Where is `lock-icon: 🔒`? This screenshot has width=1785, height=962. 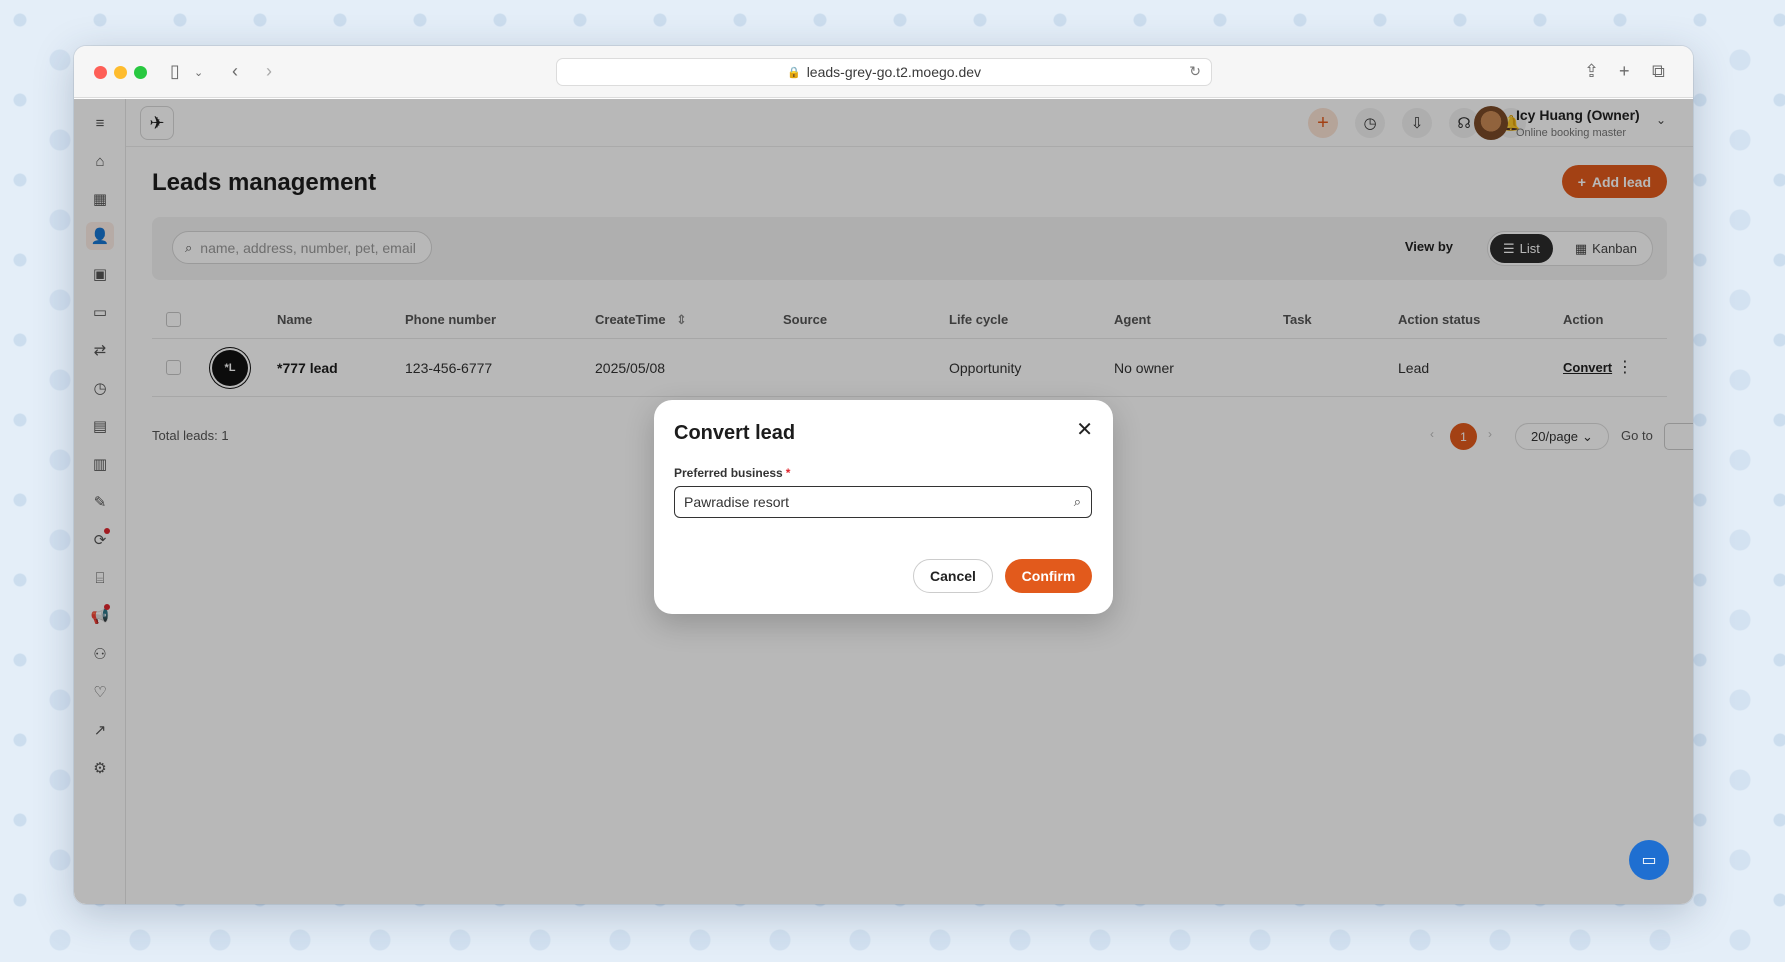 lock-icon: 🔒 is located at coordinates (793, 72).